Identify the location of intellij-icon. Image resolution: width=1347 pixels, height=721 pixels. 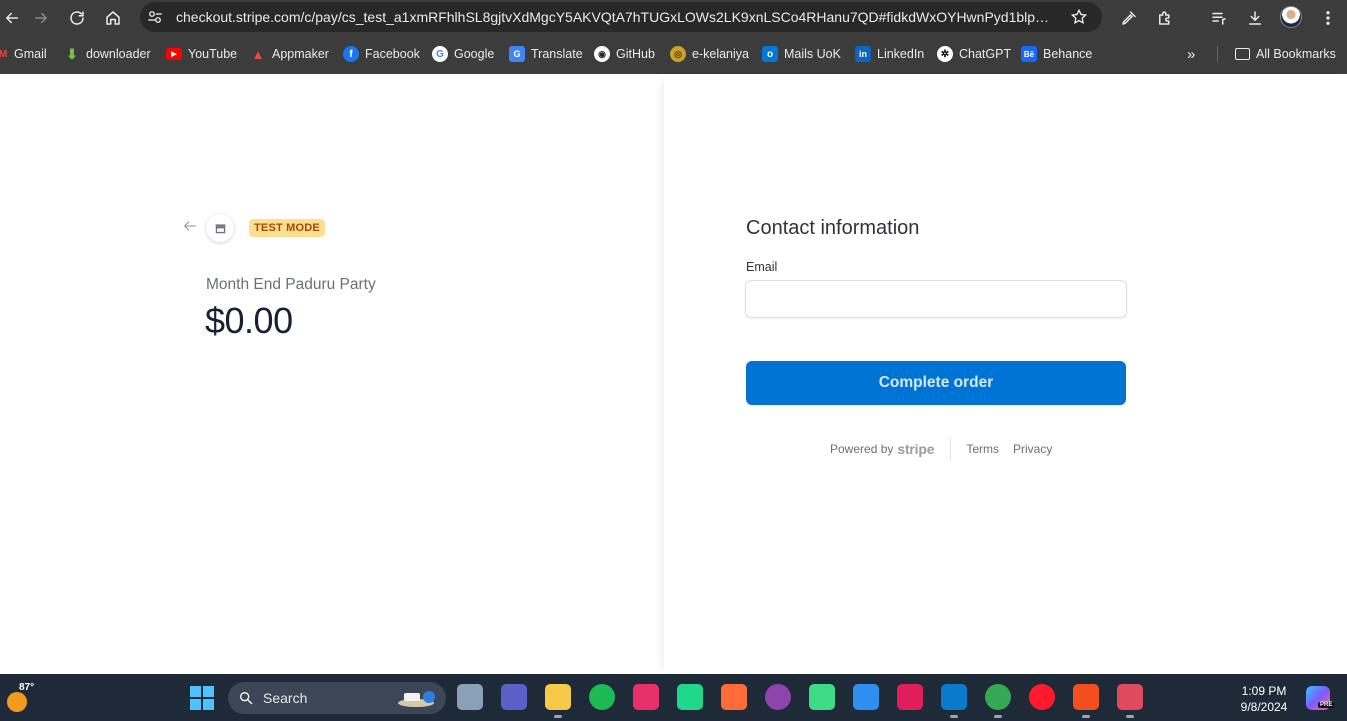
(646, 697).